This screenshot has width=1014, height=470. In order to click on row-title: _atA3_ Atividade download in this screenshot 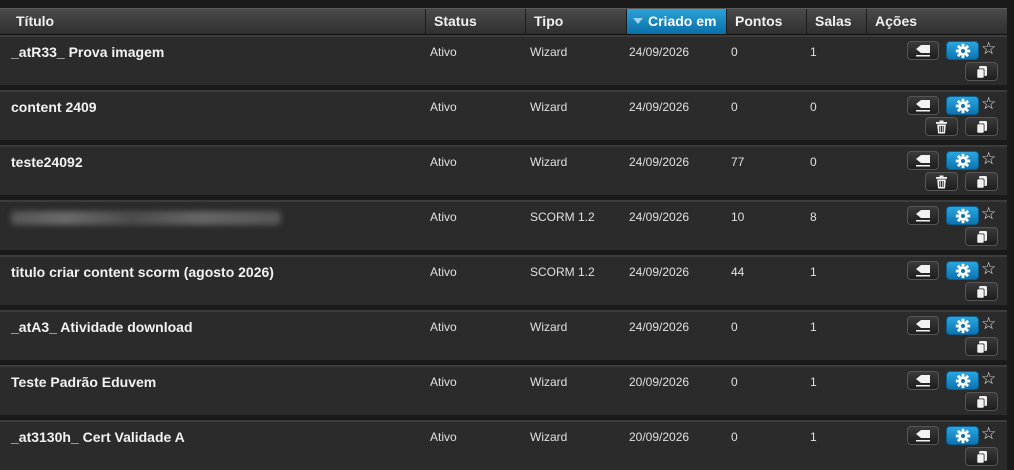, I will do `click(102, 327)`.